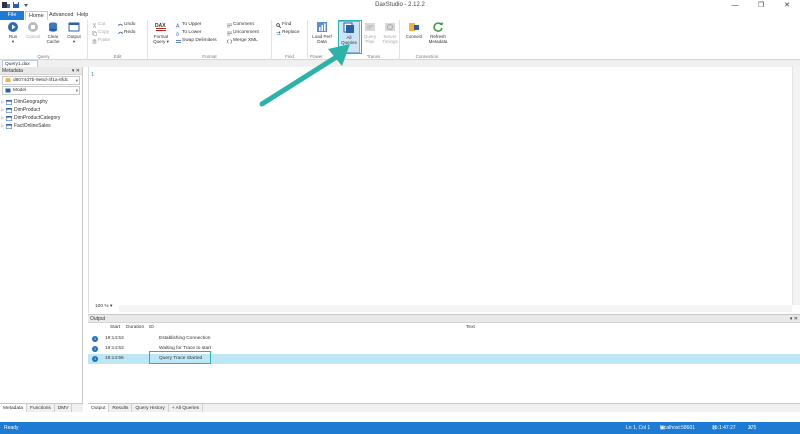  Describe the element at coordinates (41, 90) in the screenshot. I see `model-select: Model ▾` at that location.